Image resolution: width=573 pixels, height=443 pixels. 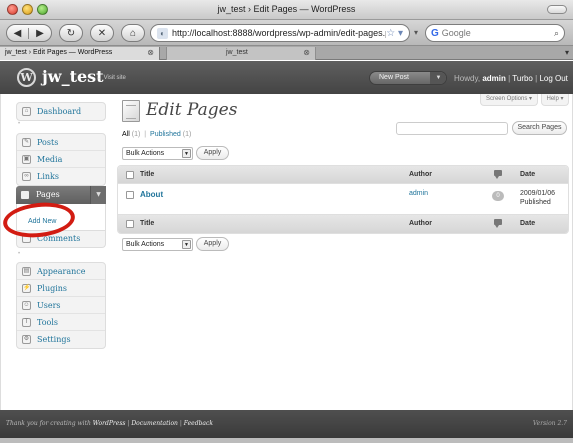 What do you see at coordinates (557, 9) in the screenshot?
I see `toolbar-toggle-button` at bounding box center [557, 9].